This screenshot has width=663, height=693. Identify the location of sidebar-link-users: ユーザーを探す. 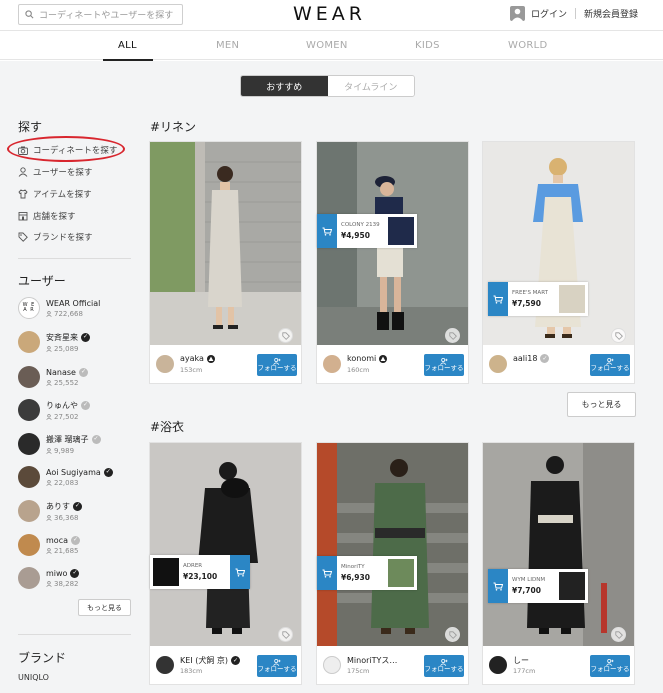
(55, 172).